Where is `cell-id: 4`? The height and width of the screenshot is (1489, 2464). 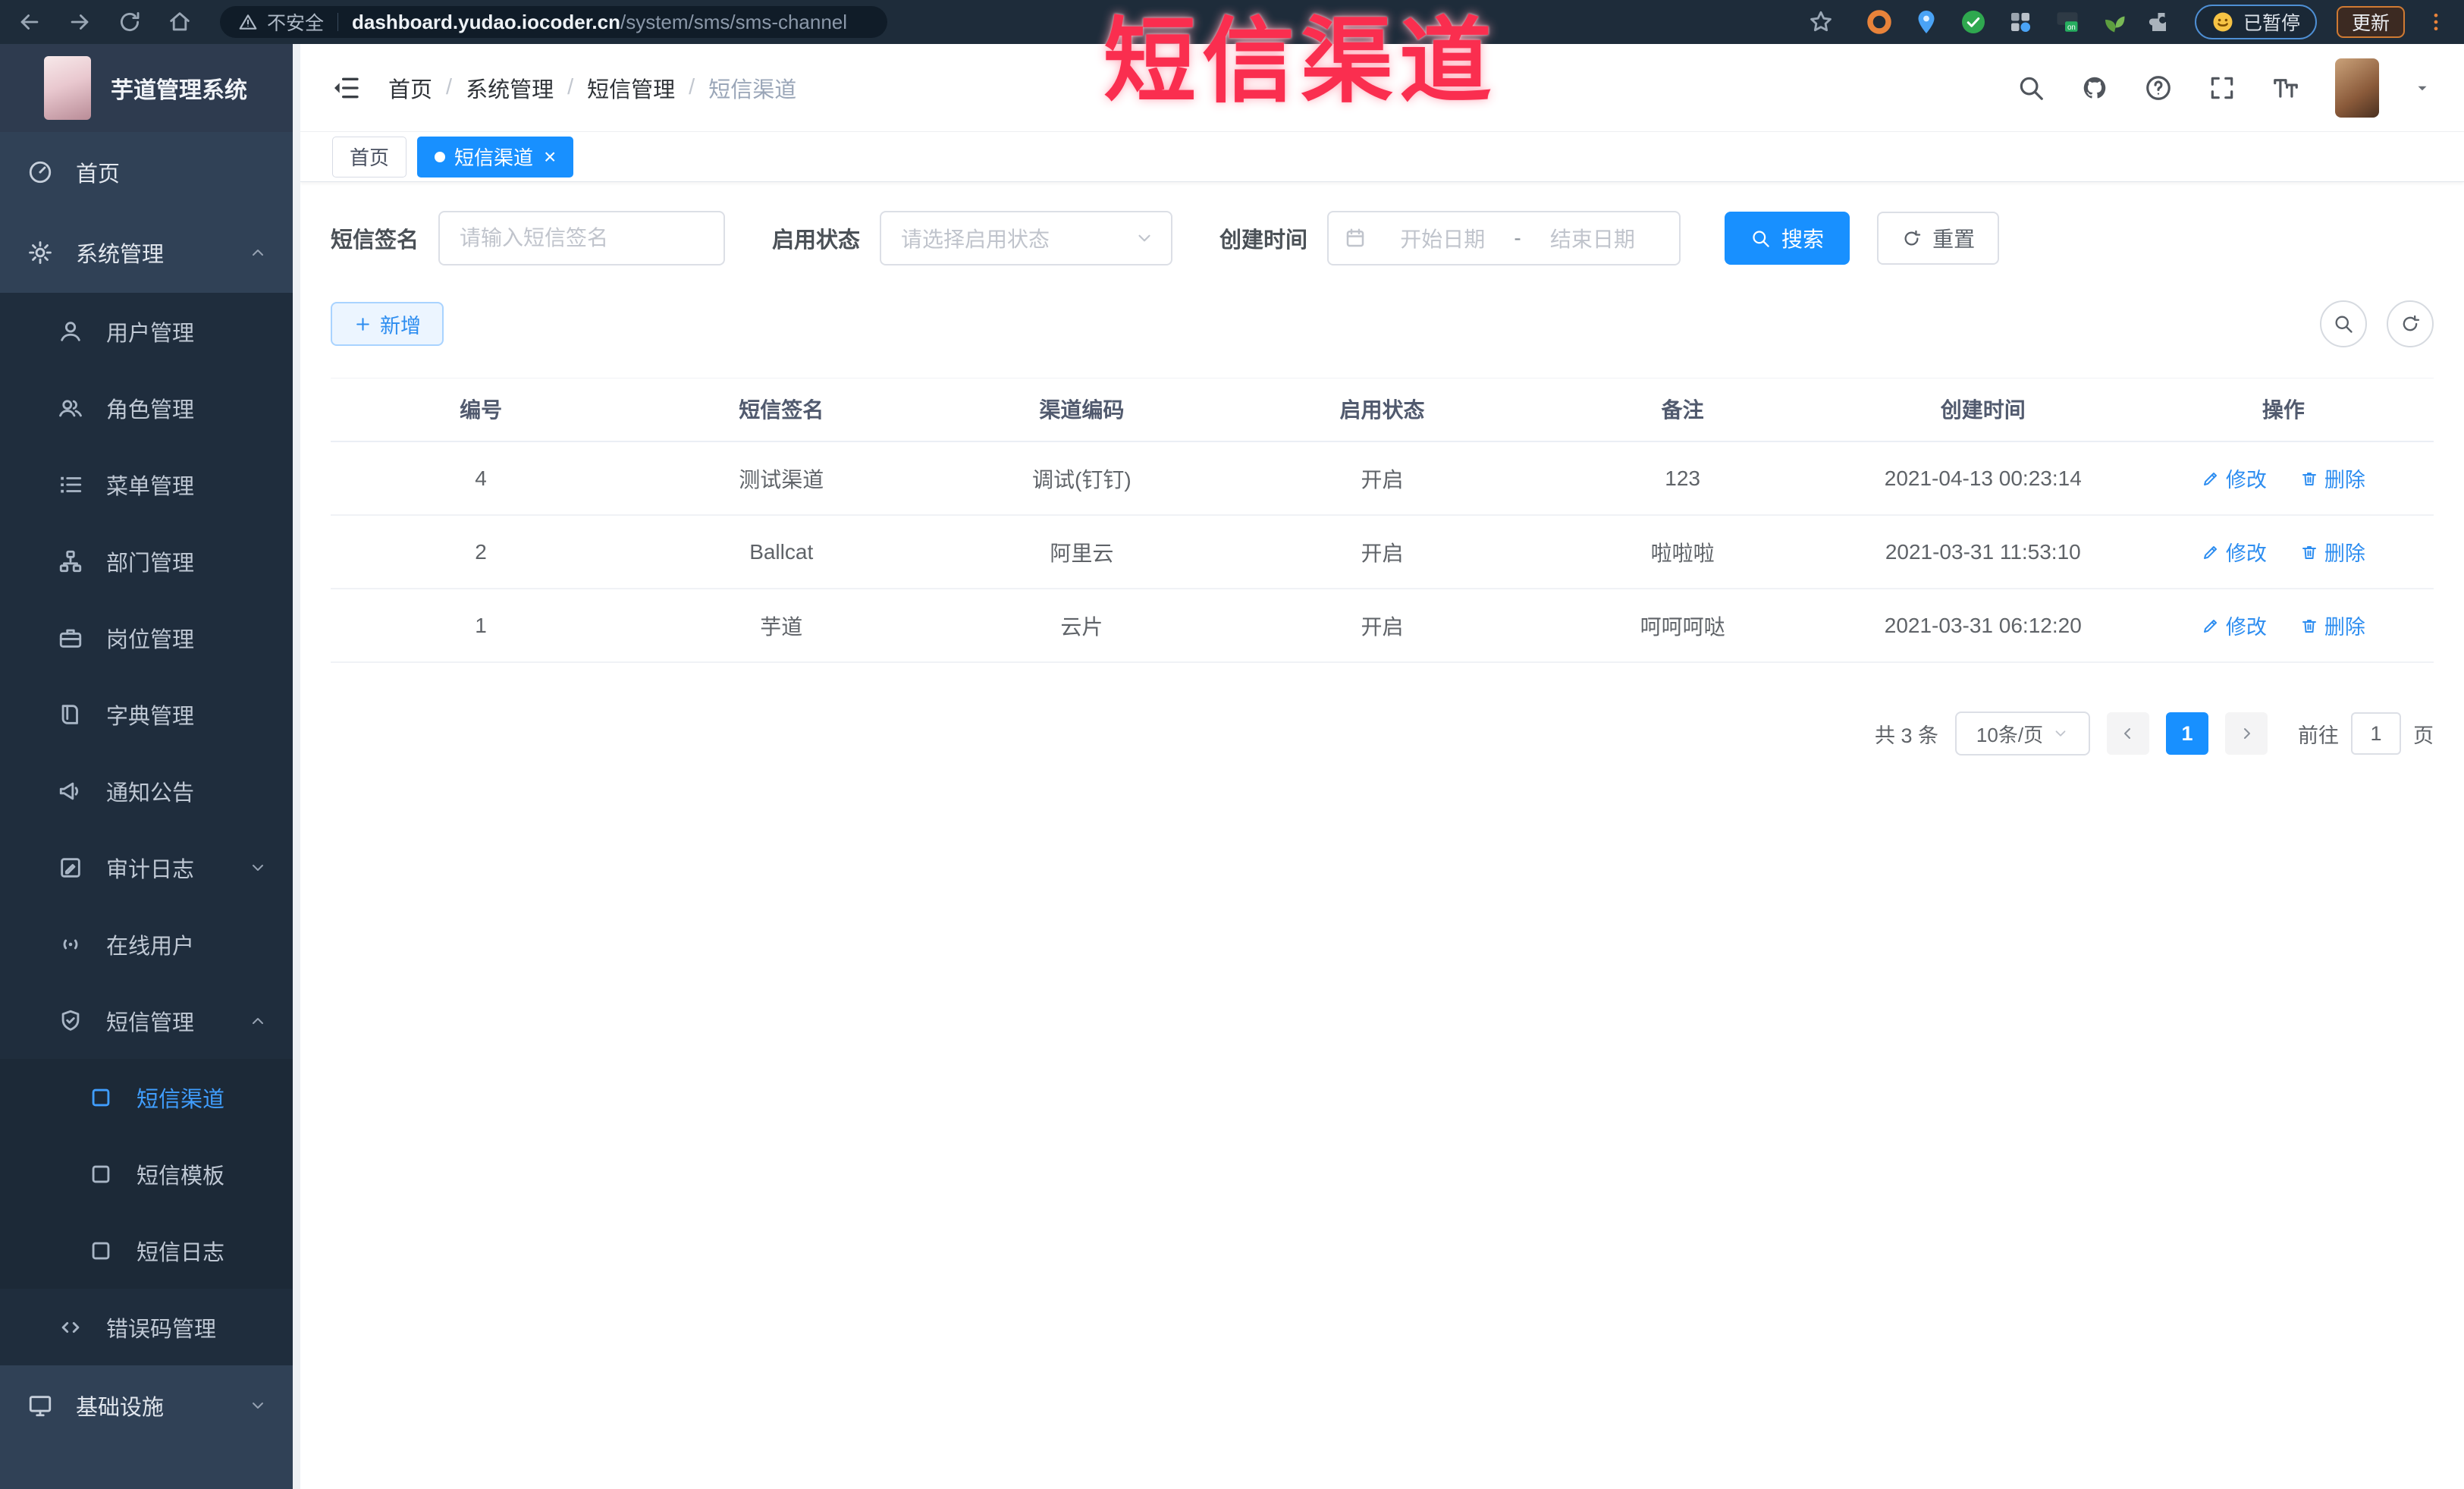
cell-id: 4 is located at coordinates (481, 478).